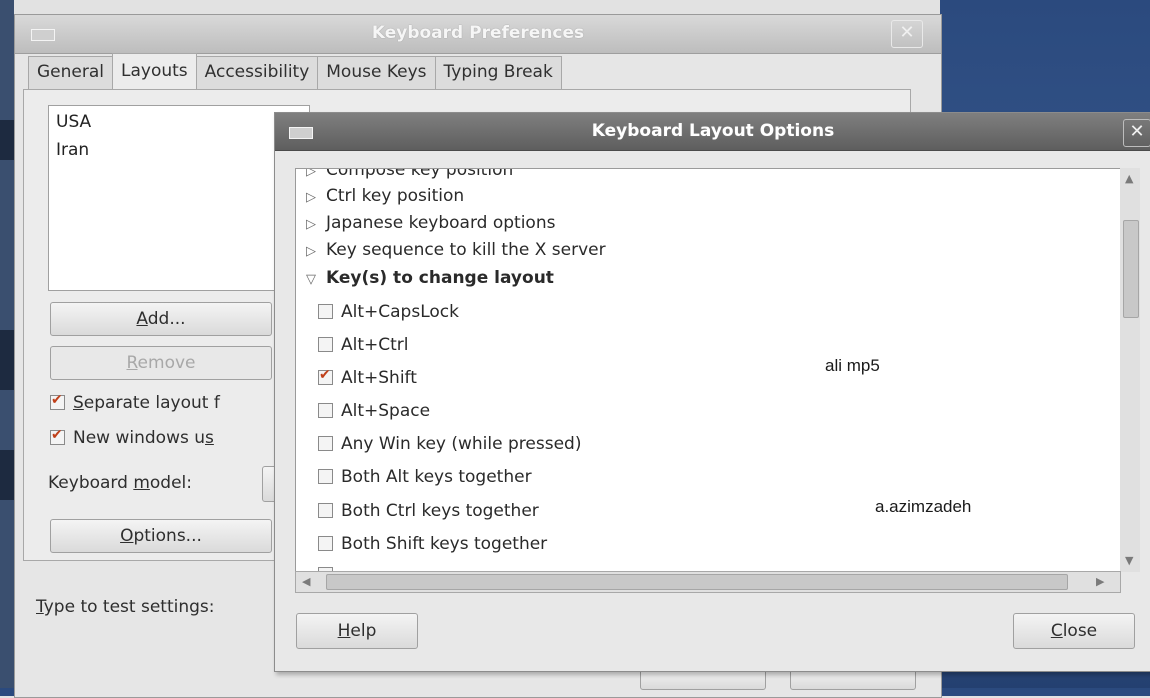 Image resolution: width=1150 pixels, height=698 pixels. I want to click on title-bar: Keyboard Layout Options ✕, so click(712, 132).